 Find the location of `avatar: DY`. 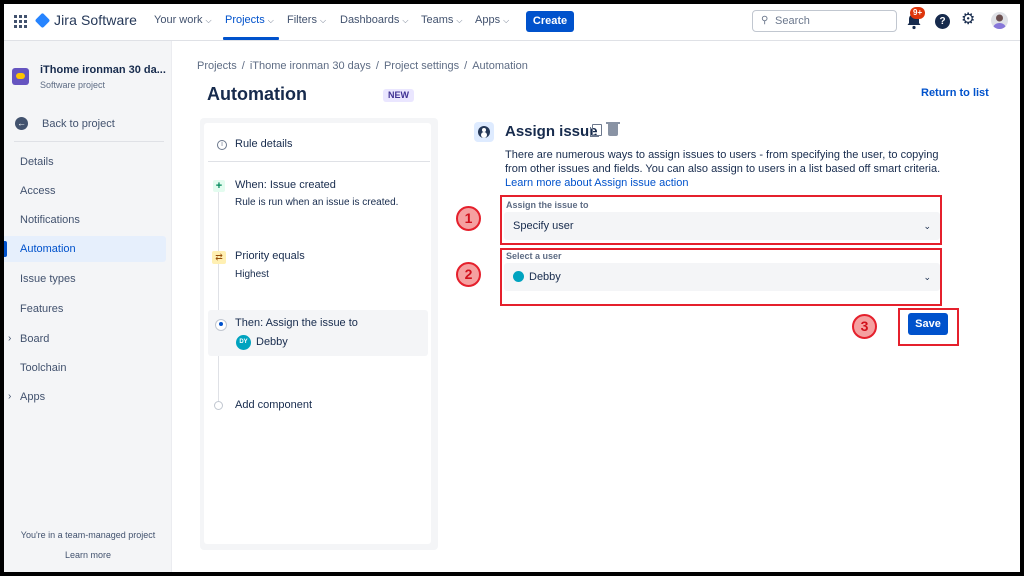

avatar: DY is located at coordinates (243, 342).